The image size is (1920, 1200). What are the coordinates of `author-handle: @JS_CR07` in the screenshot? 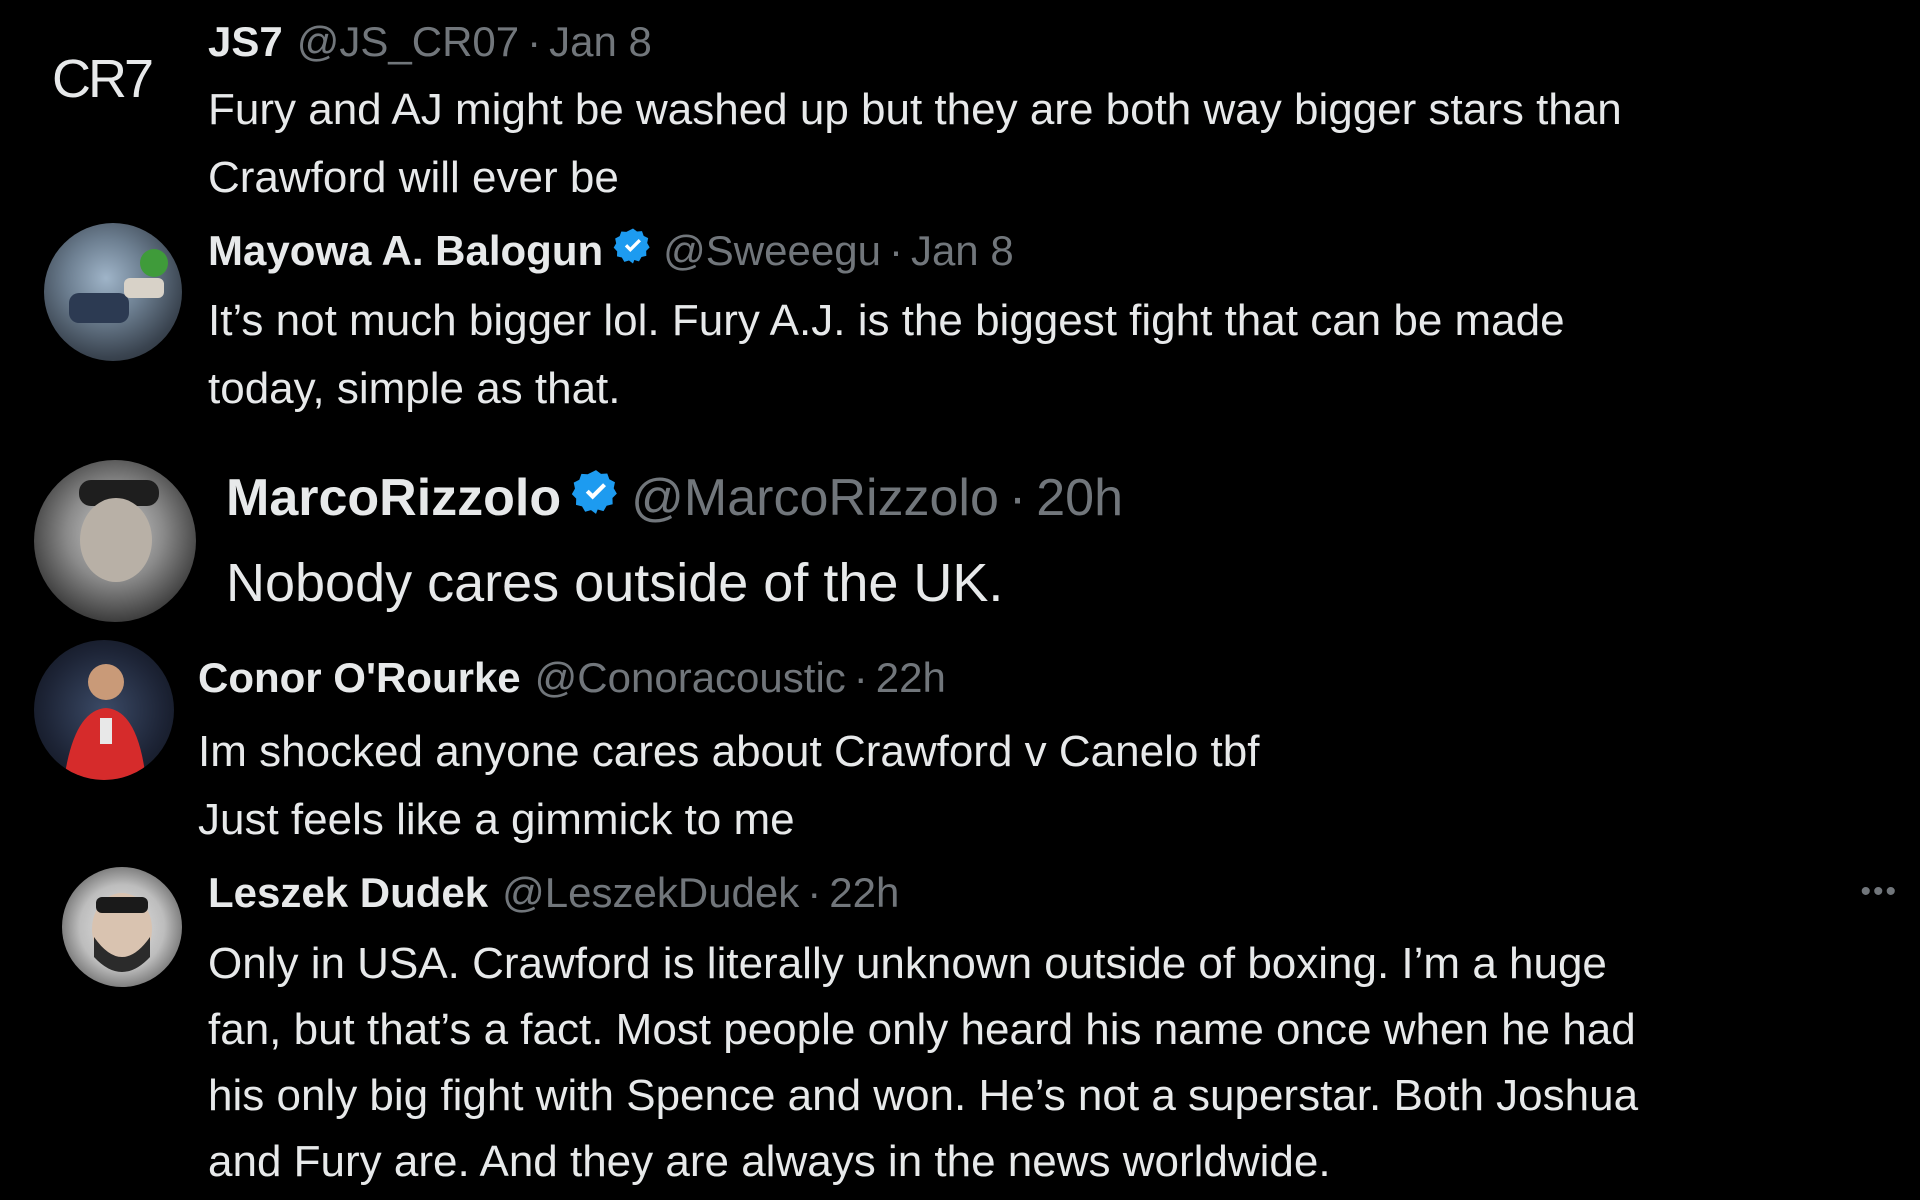 It's located at (408, 42).